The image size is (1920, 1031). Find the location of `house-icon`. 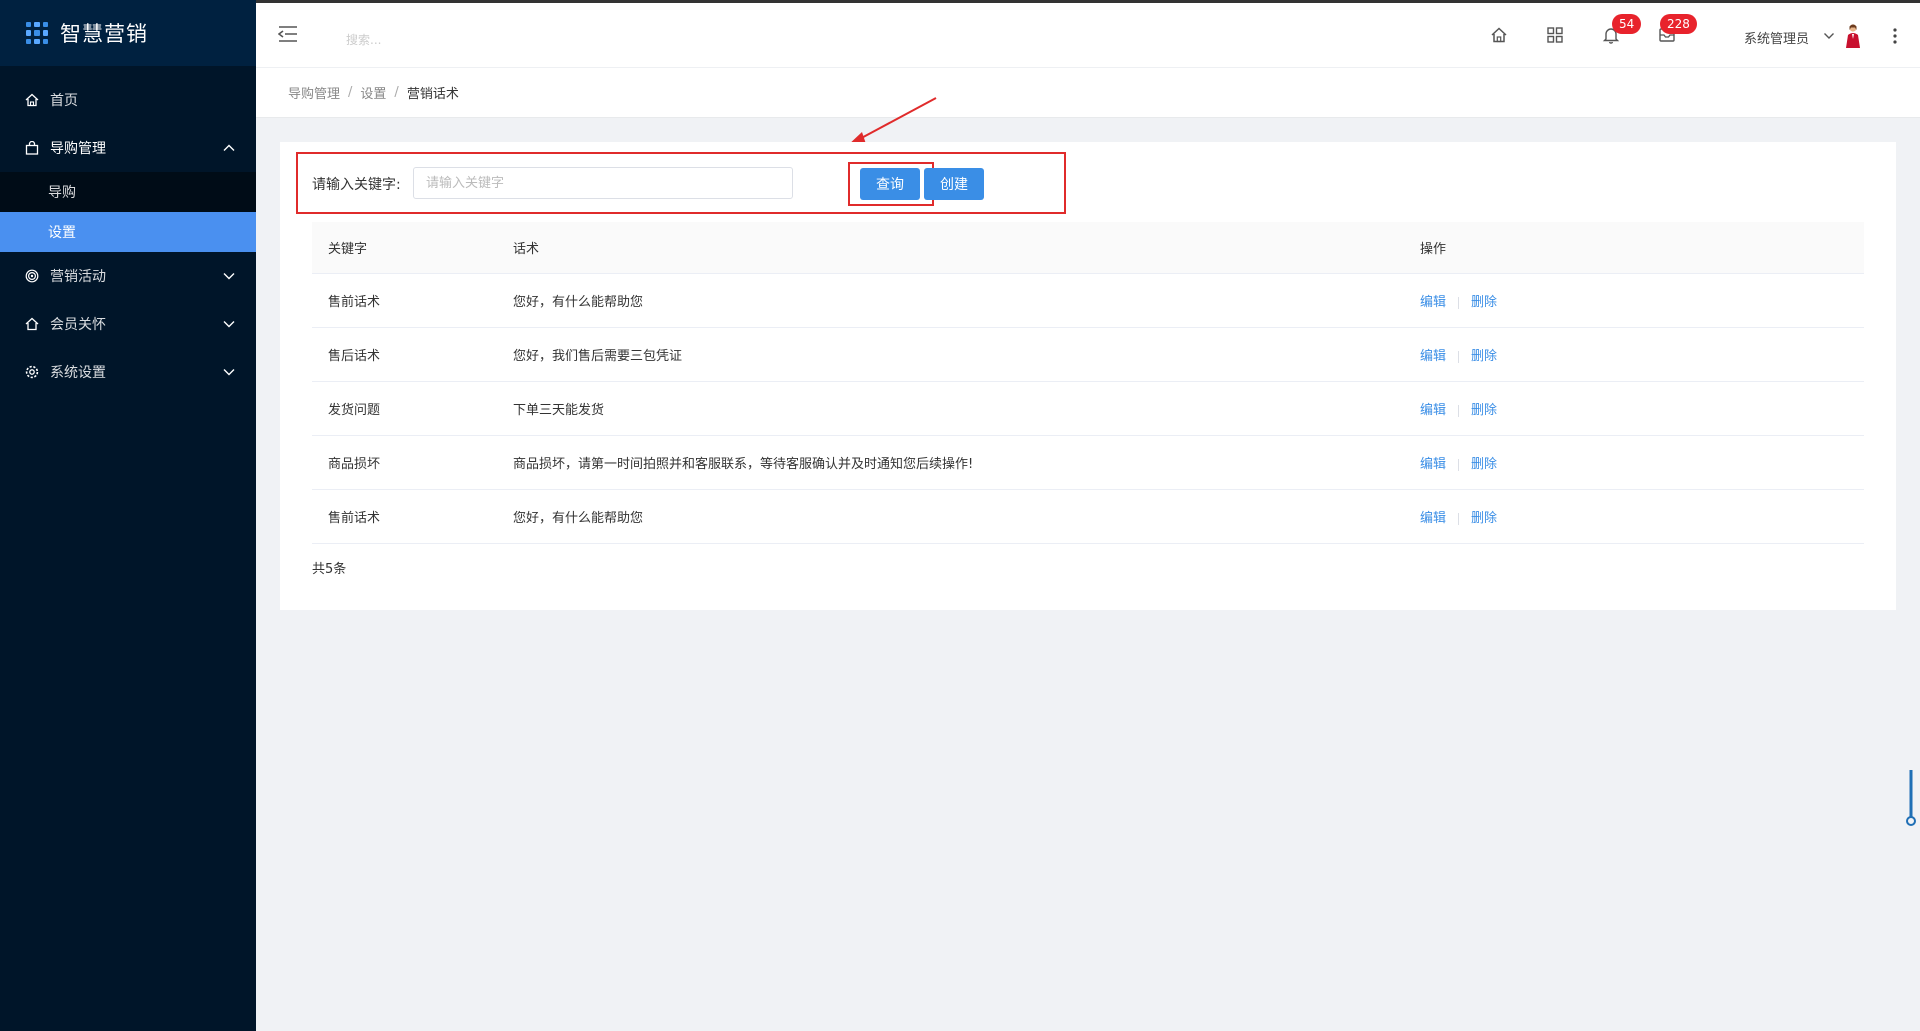

house-icon is located at coordinates (32, 324).